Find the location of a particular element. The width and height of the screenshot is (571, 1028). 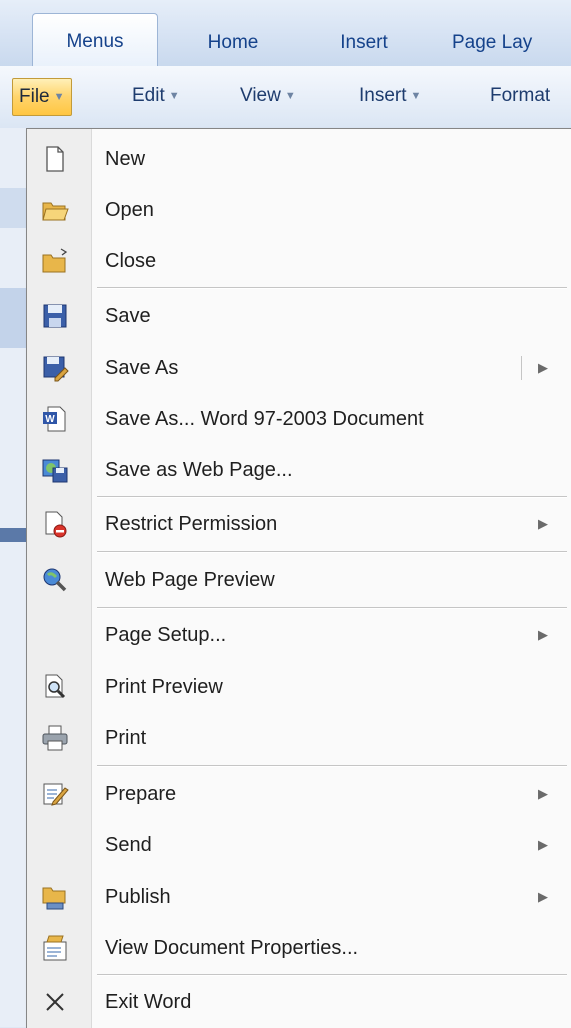

menu-item-publish: Publish ▶ is located at coordinates (299, 897).